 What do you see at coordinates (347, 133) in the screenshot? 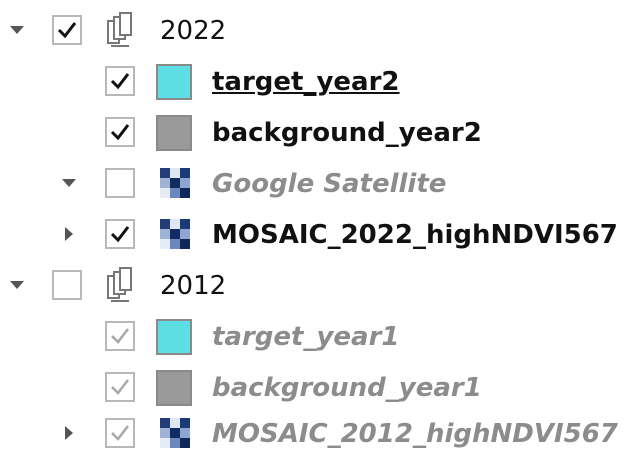
I see `layer-label: background_year2` at bounding box center [347, 133].